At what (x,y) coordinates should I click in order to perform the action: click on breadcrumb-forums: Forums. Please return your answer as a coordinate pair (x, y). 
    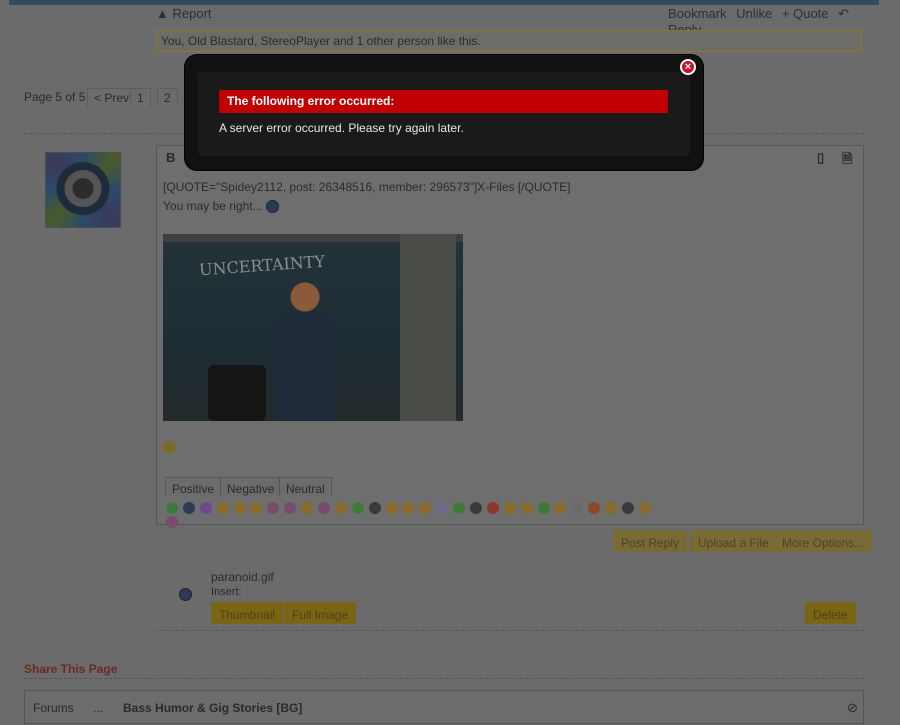
    Looking at the image, I should click on (53, 707).